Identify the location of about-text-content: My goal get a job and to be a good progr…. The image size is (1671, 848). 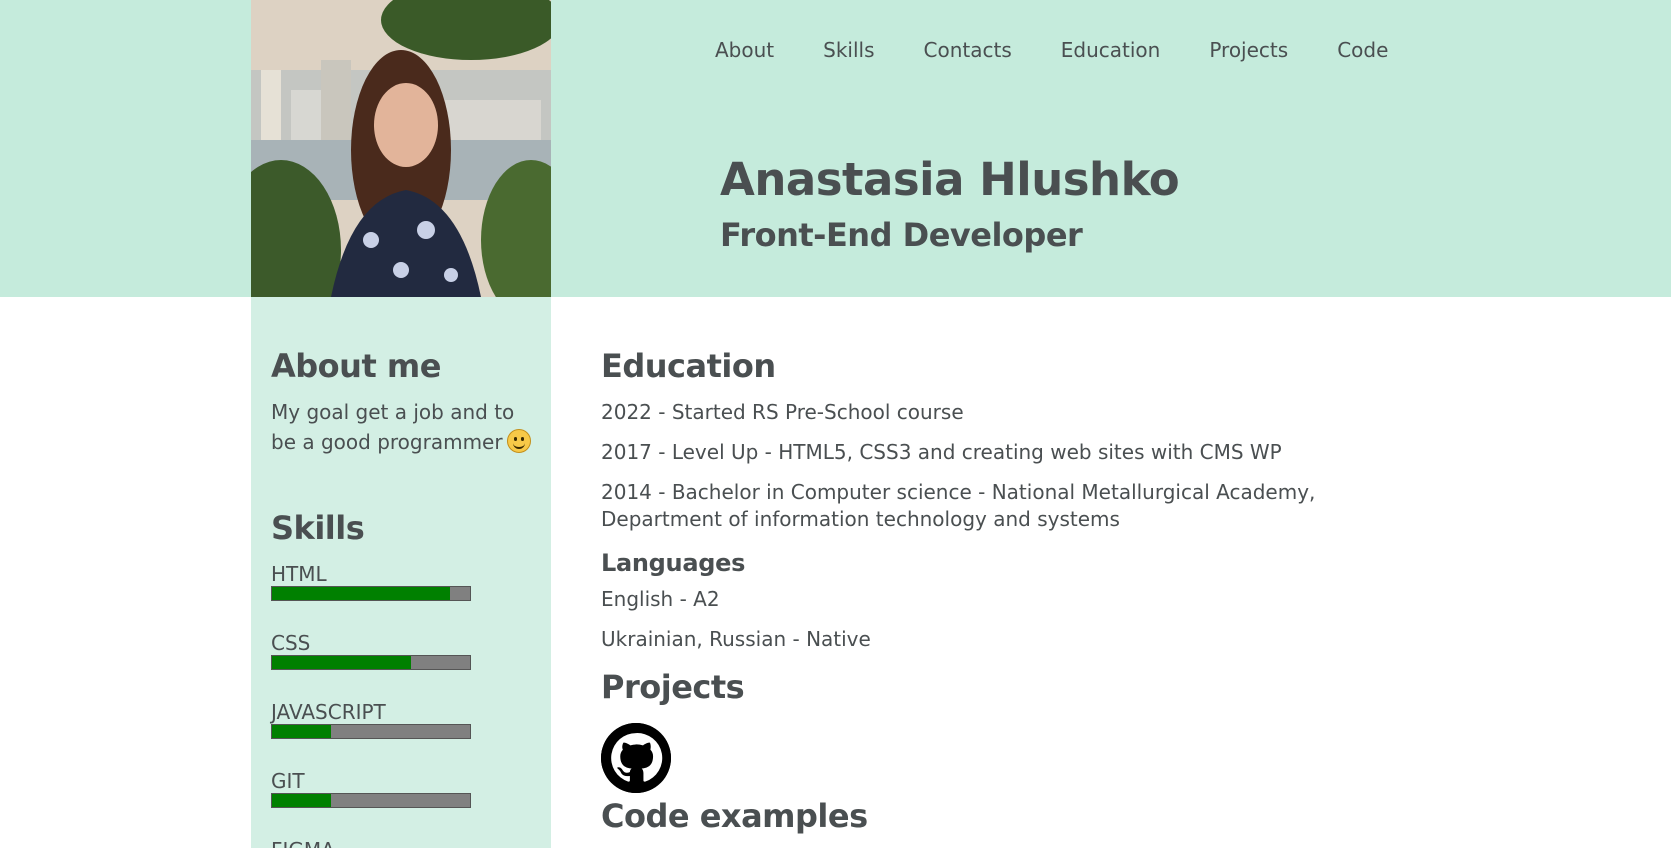
(393, 427).